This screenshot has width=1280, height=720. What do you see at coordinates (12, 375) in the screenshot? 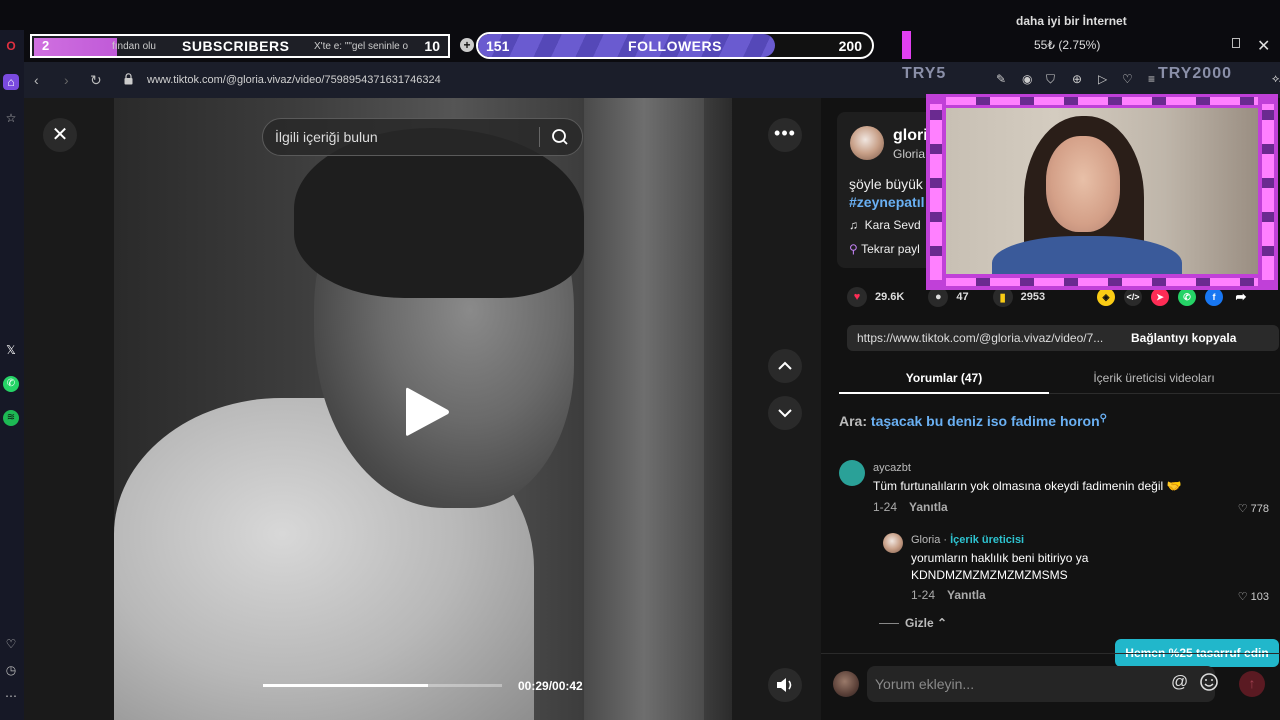
I see `browser-sidebar: O ⌂ ☆ 𝕏 ✆ ≋ ♡ ◷ ⋯` at bounding box center [12, 375].